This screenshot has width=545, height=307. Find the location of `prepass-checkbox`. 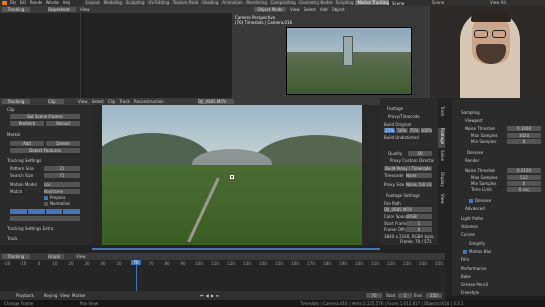

prepass-checkbox is located at coordinates (46, 198).